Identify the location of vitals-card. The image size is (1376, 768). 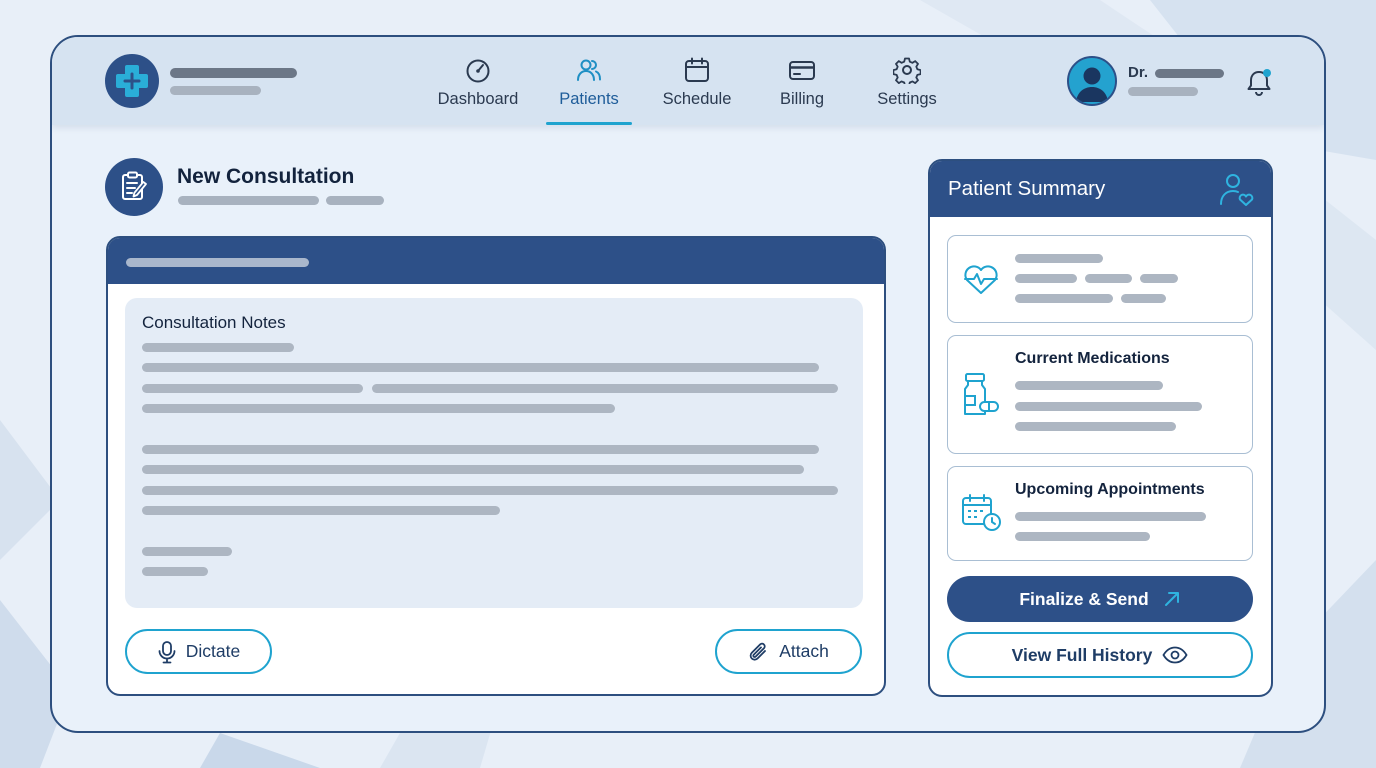
(1100, 279).